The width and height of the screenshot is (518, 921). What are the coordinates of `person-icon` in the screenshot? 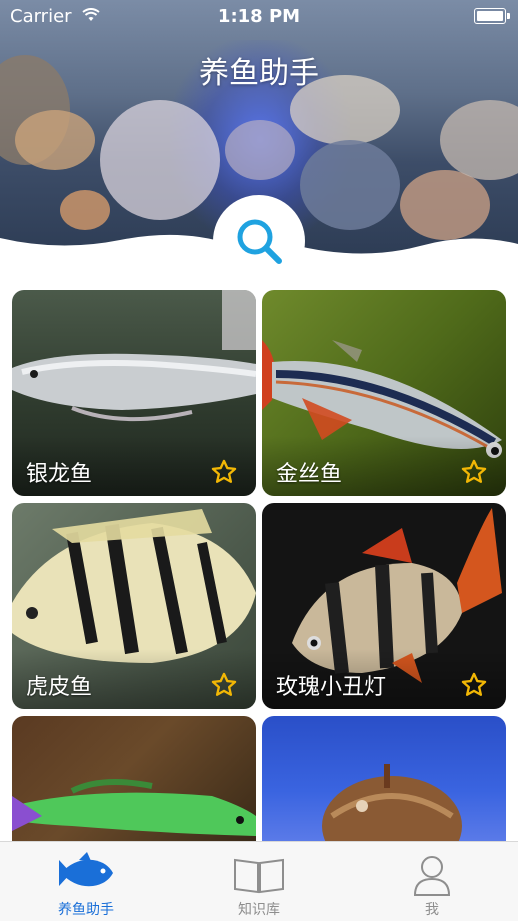 It's located at (432, 876).